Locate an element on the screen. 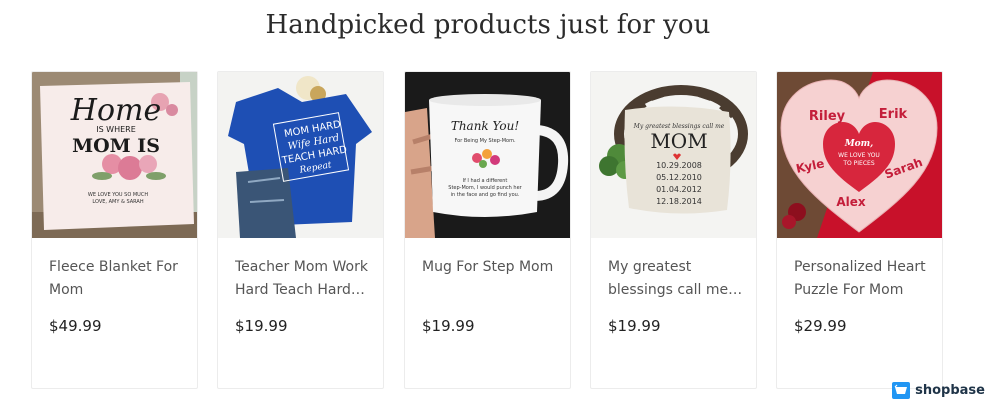 This screenshot has width=992, height=406. svg-text: WE LOVE YOU SO MUCH is located at coordinates (118, 195).